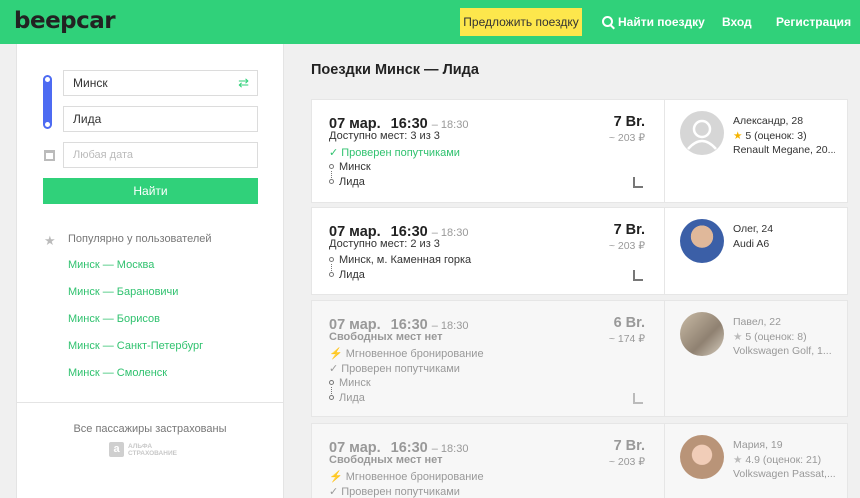  What do you see at coordinates (607, 21) in the screenshot?
I see `search-icon` at bounding box center [607, 21].